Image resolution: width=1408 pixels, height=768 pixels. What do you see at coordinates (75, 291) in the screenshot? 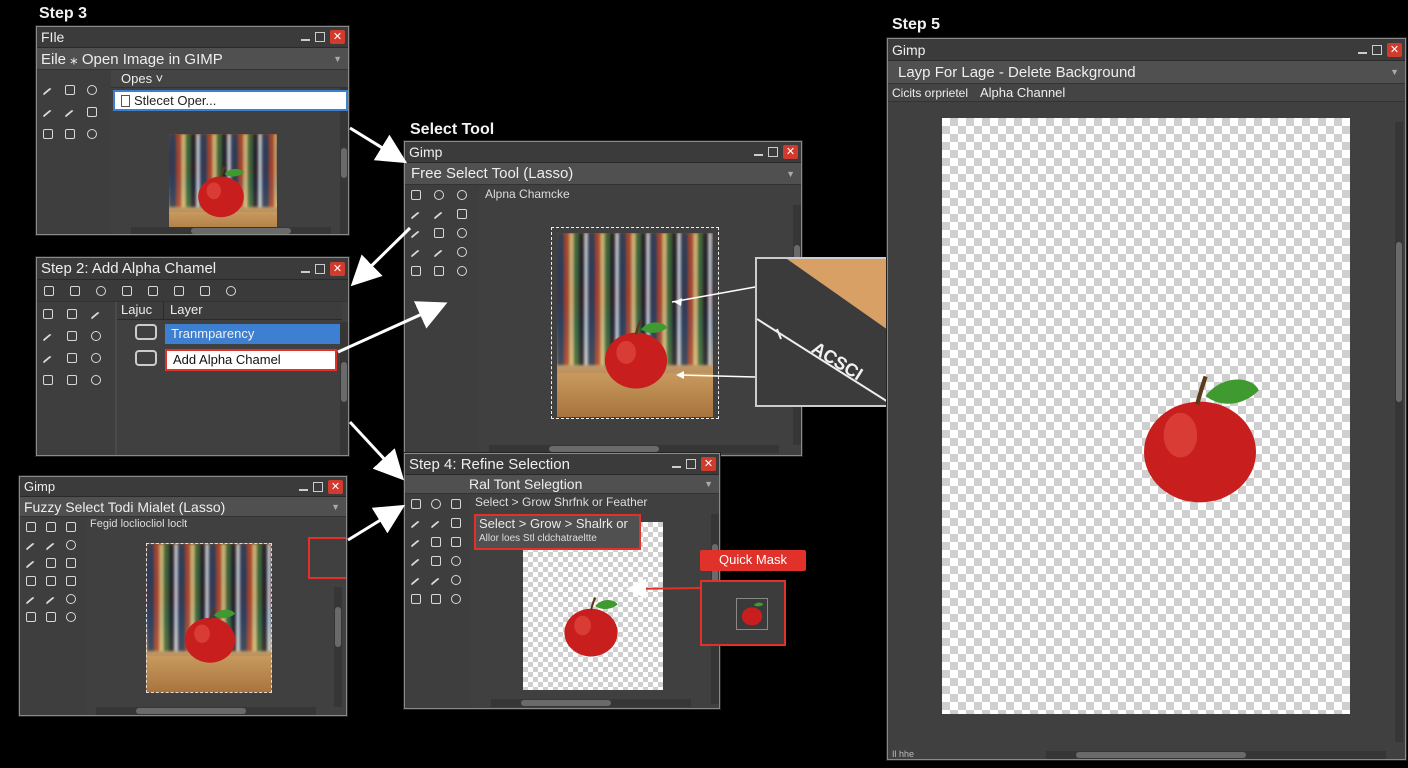
I see `open-icon` at bounding box center [75, 291].